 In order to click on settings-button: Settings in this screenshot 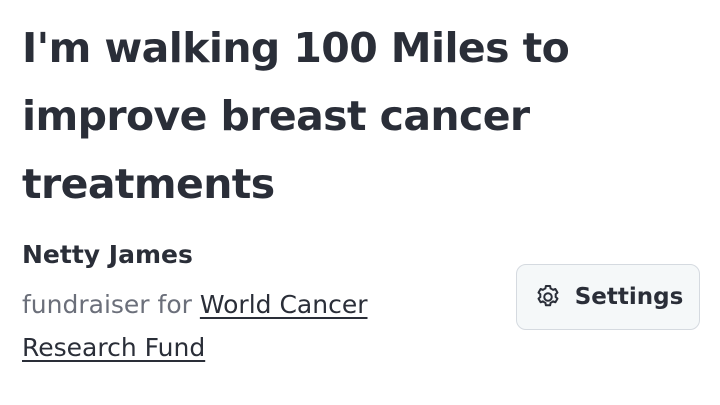, I will do `click(608, 297)`.